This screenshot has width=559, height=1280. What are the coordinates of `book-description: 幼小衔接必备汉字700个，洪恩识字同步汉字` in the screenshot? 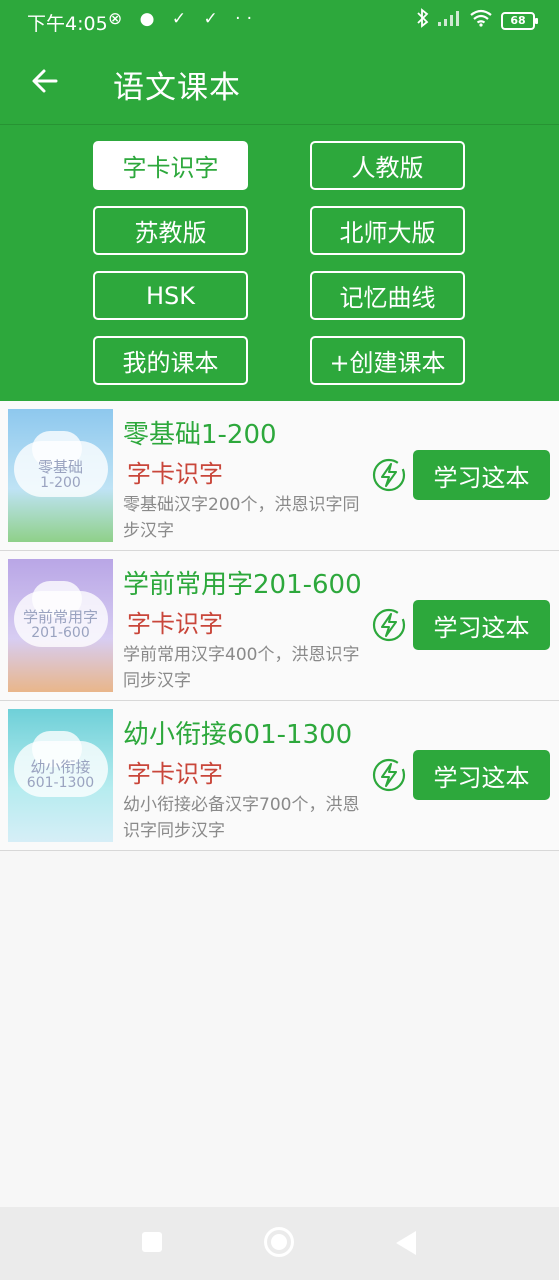 It's located at (241, 818).